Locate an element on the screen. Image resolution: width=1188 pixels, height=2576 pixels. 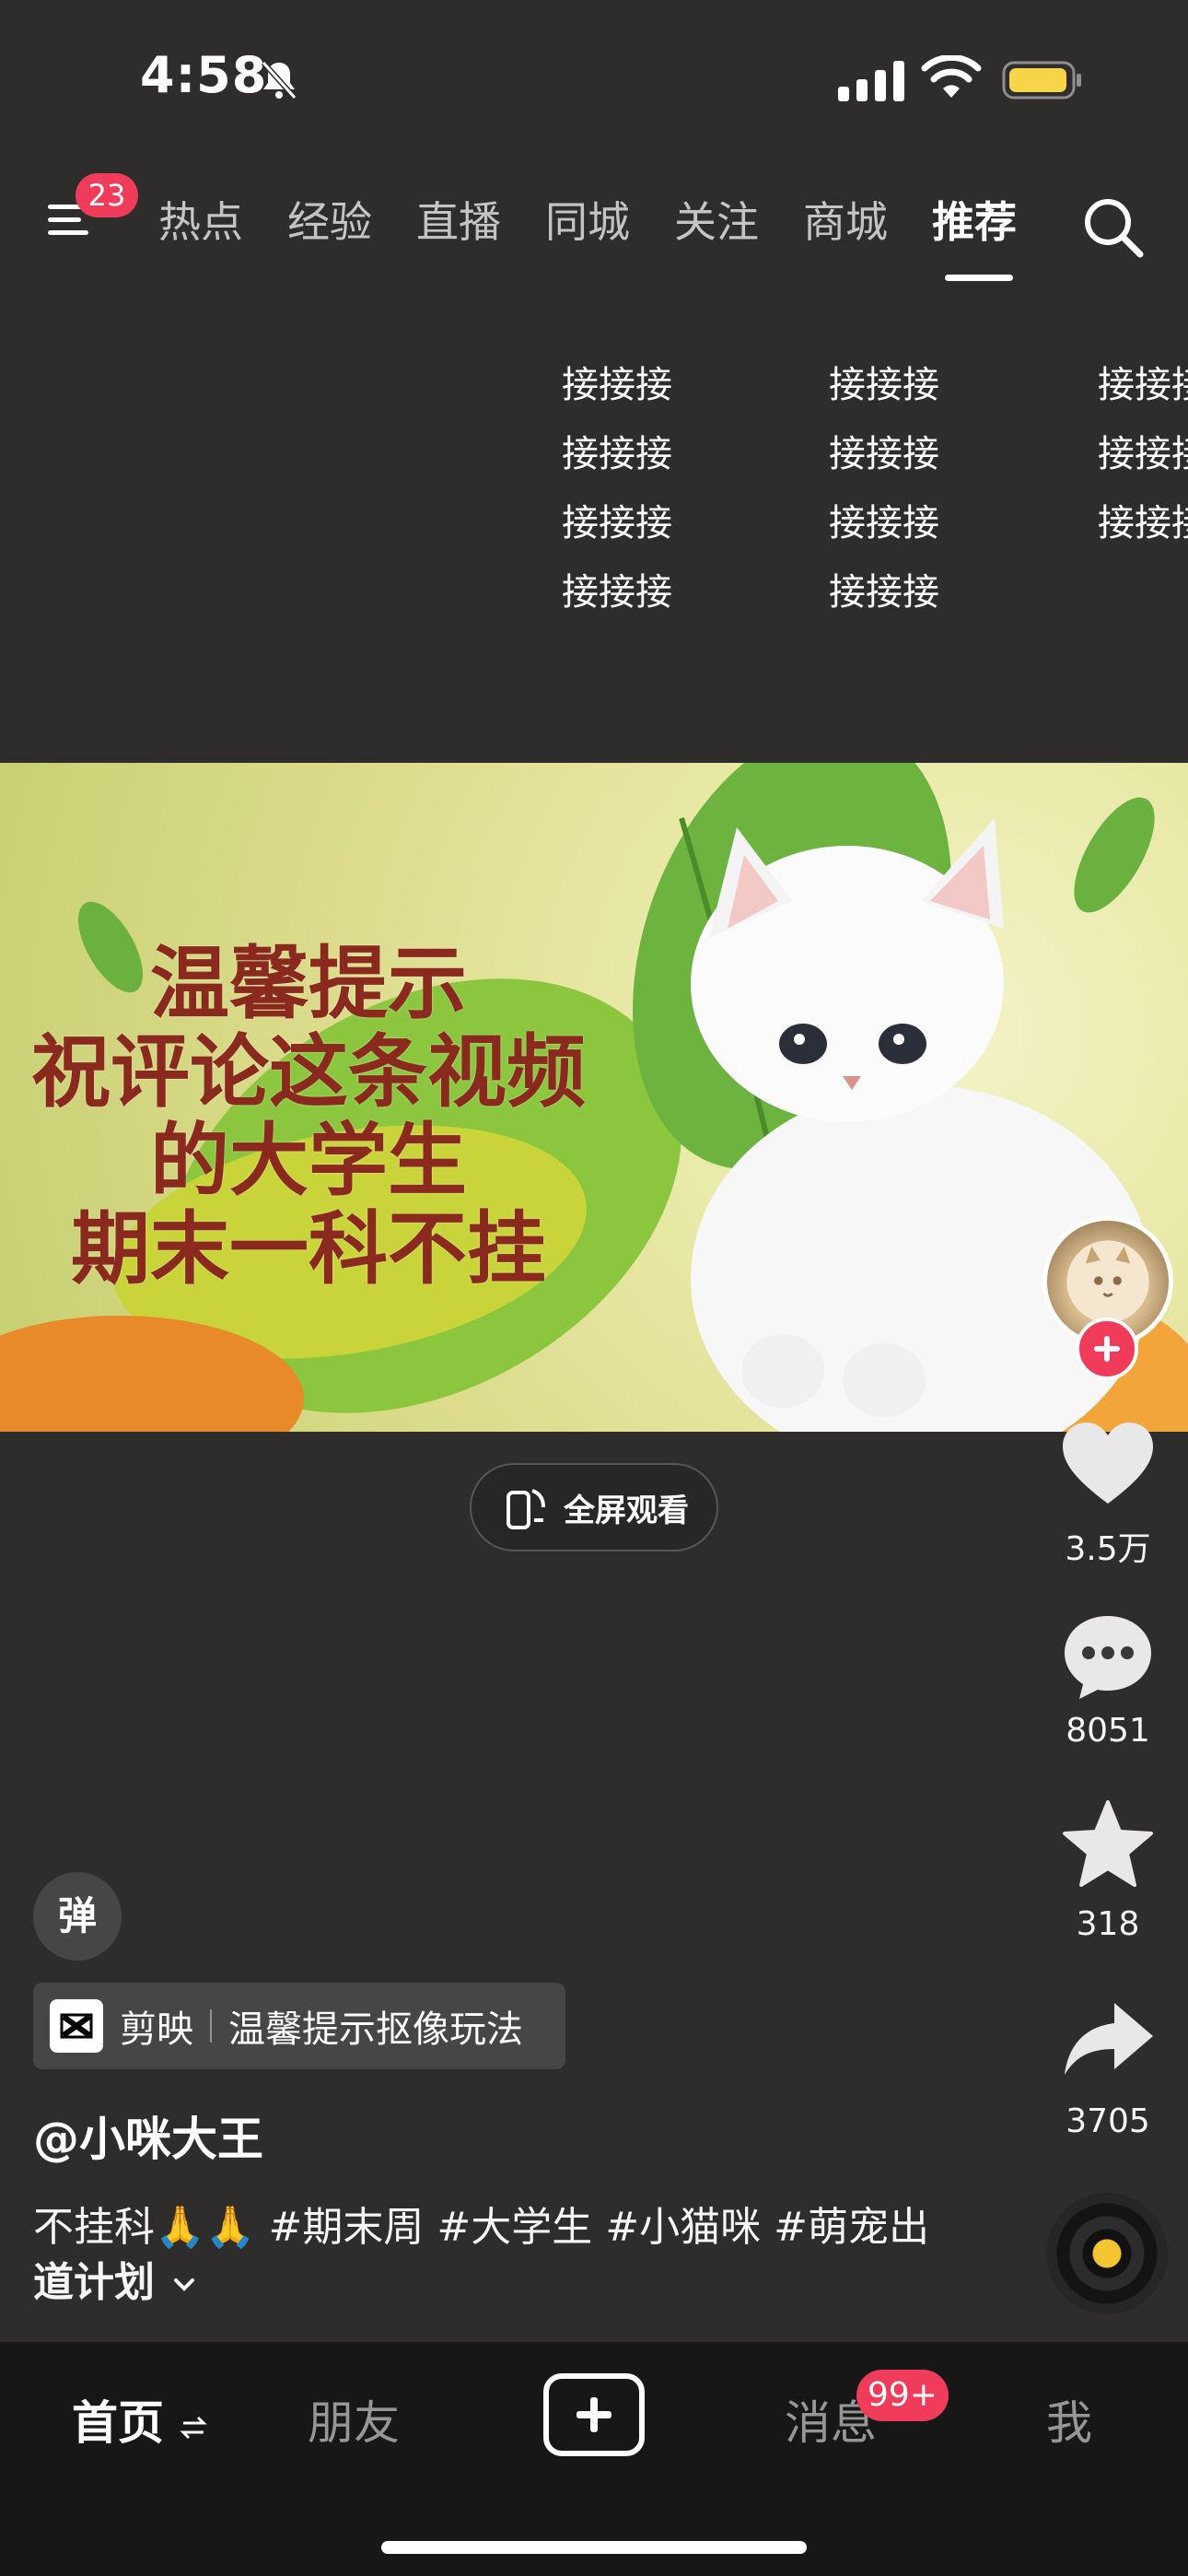
description-expand: 道计划 is located at coordinates (493, 2283).